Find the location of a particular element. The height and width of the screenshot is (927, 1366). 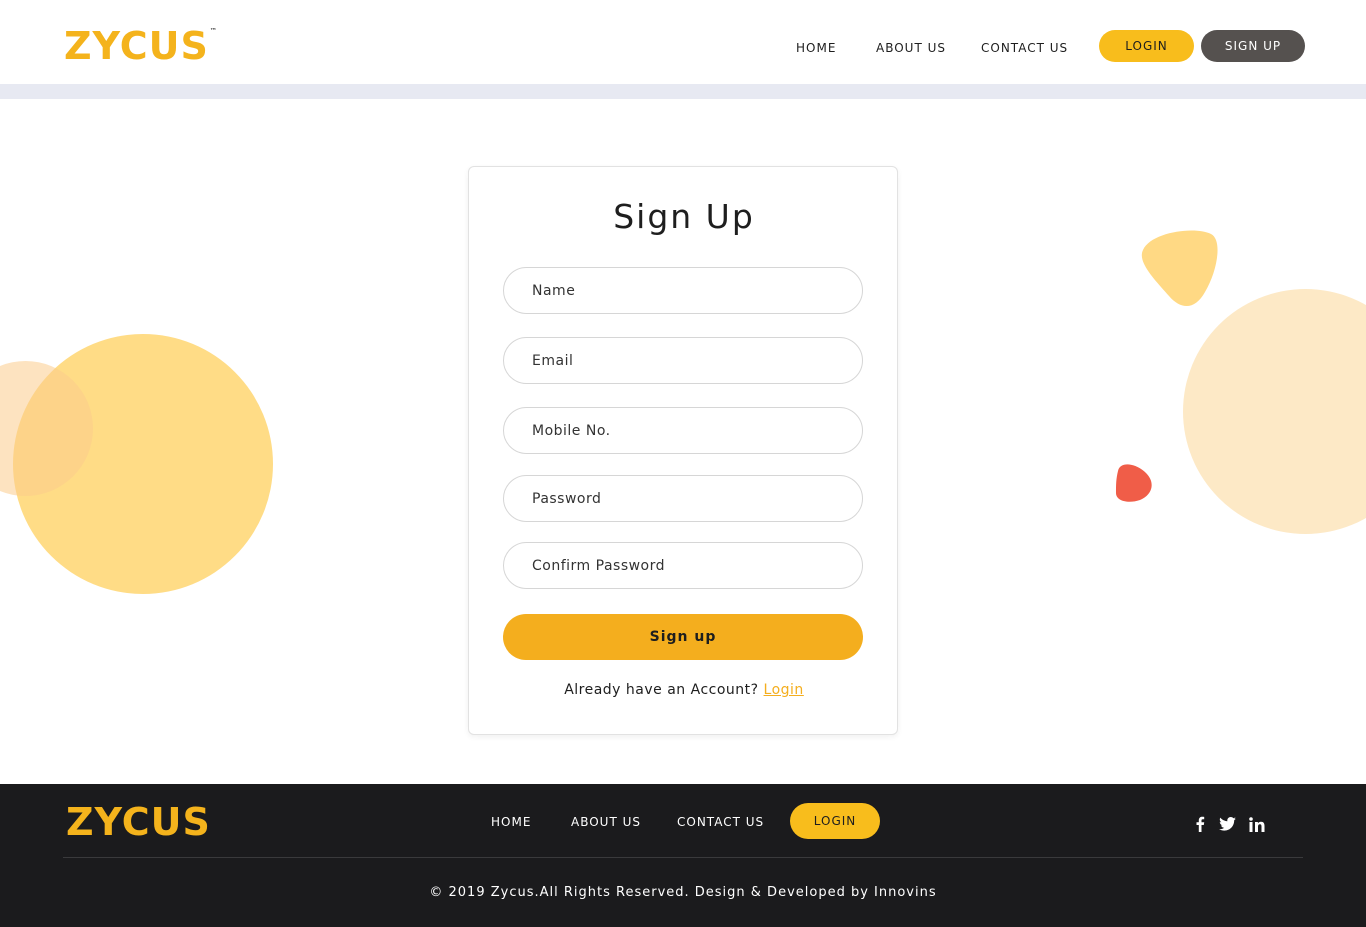

footer-nav-home: HOME is located at coordinates (511, 822).